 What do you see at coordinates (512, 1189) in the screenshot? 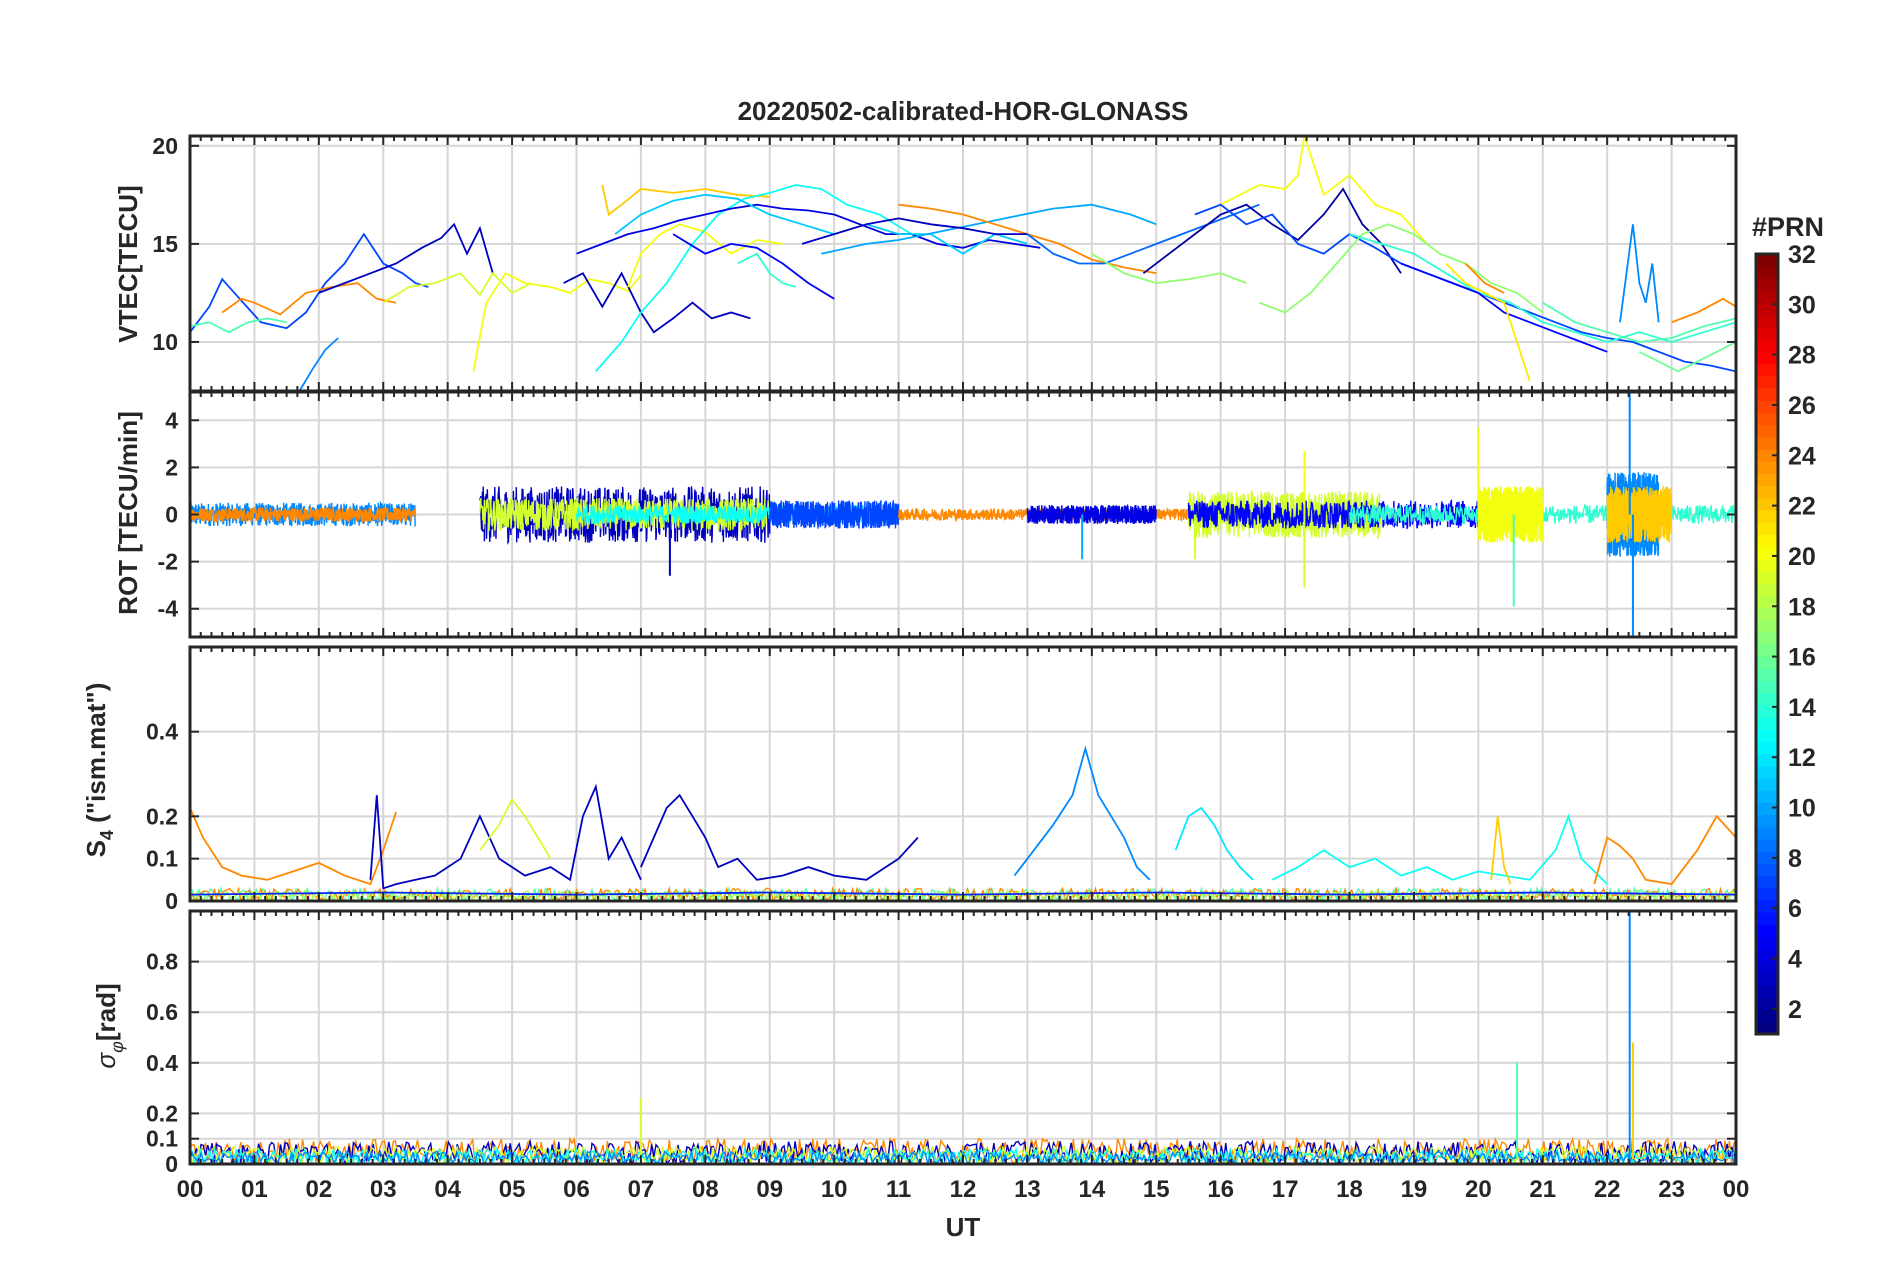
I see `x-tick-label: 05` at bounding box center [512, 1189].